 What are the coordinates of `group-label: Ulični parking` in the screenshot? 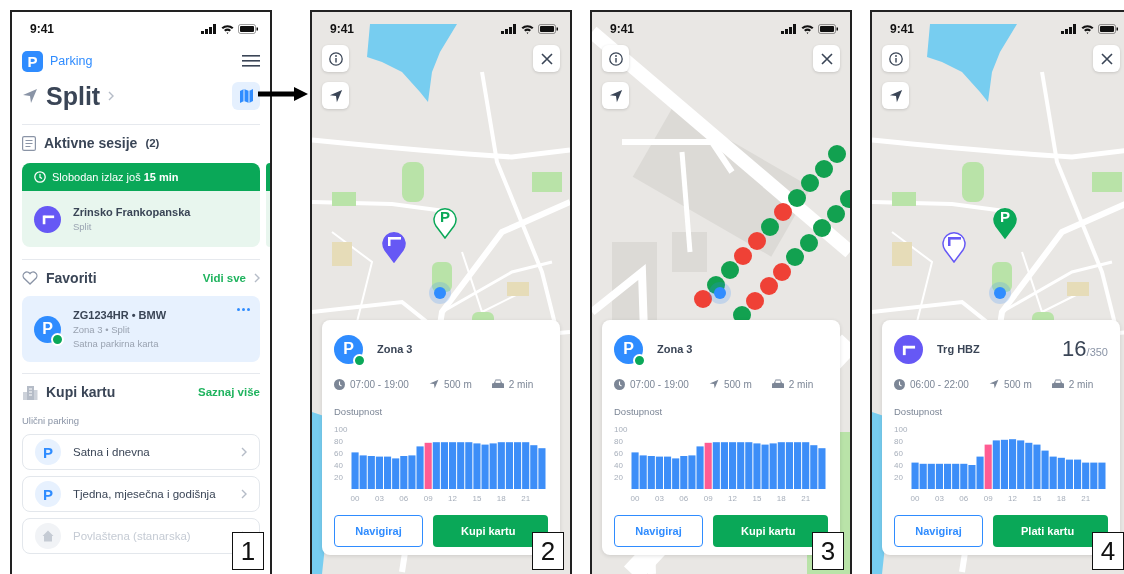 It's located at (51, 420).